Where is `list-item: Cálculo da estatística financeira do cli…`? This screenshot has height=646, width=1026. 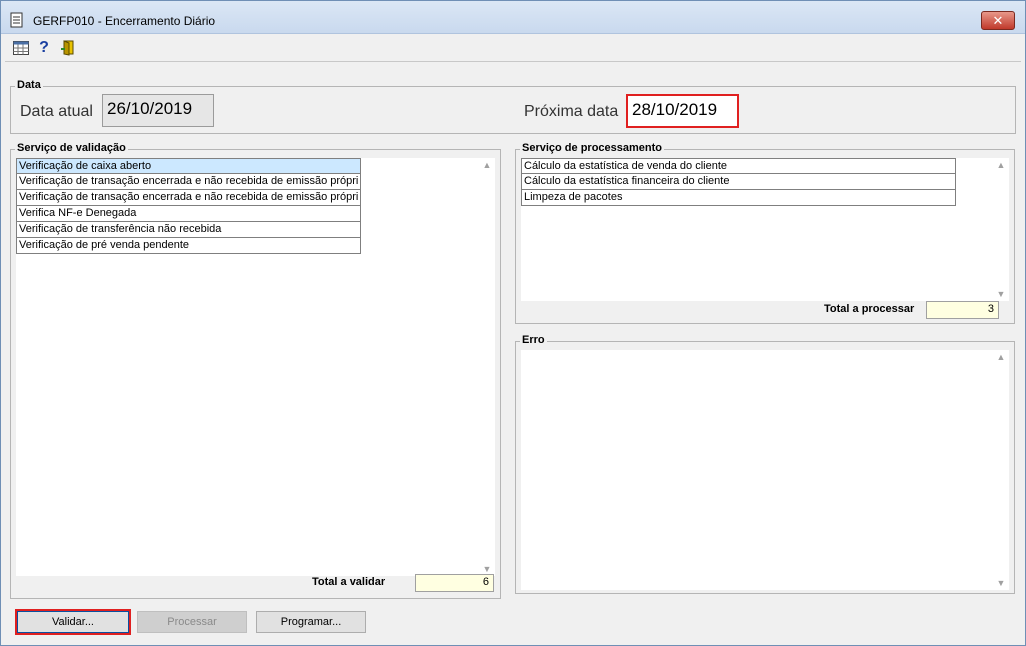
list-item: Cálculo da estatística financeira do cli… is located at coordinates (738, 182).